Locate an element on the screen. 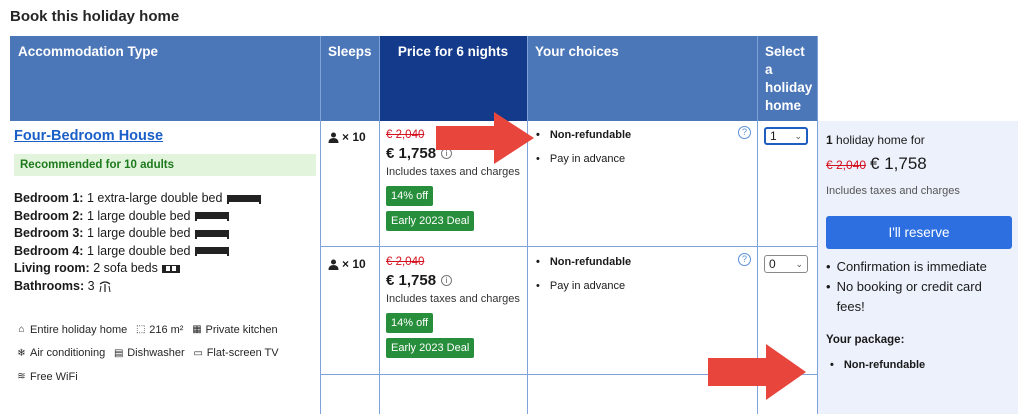 The image size is (1024, 414). house-icon: ⌂ is located at coordinates (21, 329).